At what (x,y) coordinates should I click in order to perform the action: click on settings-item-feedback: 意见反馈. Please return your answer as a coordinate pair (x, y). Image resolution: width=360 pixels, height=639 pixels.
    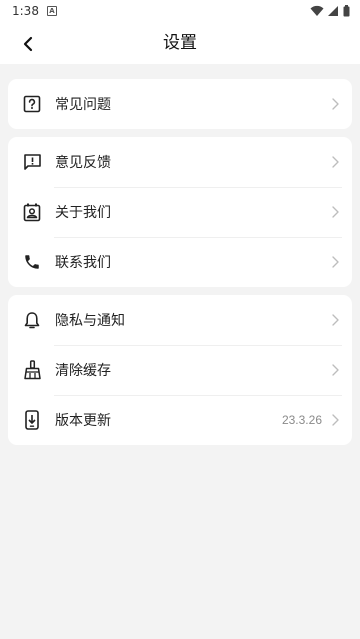
    Looking at the image, I should click on (180, 162).